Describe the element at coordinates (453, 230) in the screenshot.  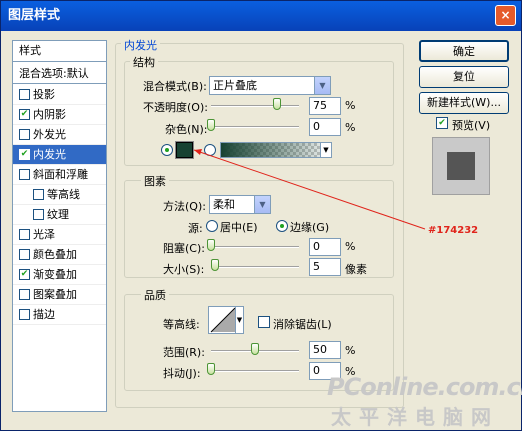
I see `annotation-label: #174232` at that location.